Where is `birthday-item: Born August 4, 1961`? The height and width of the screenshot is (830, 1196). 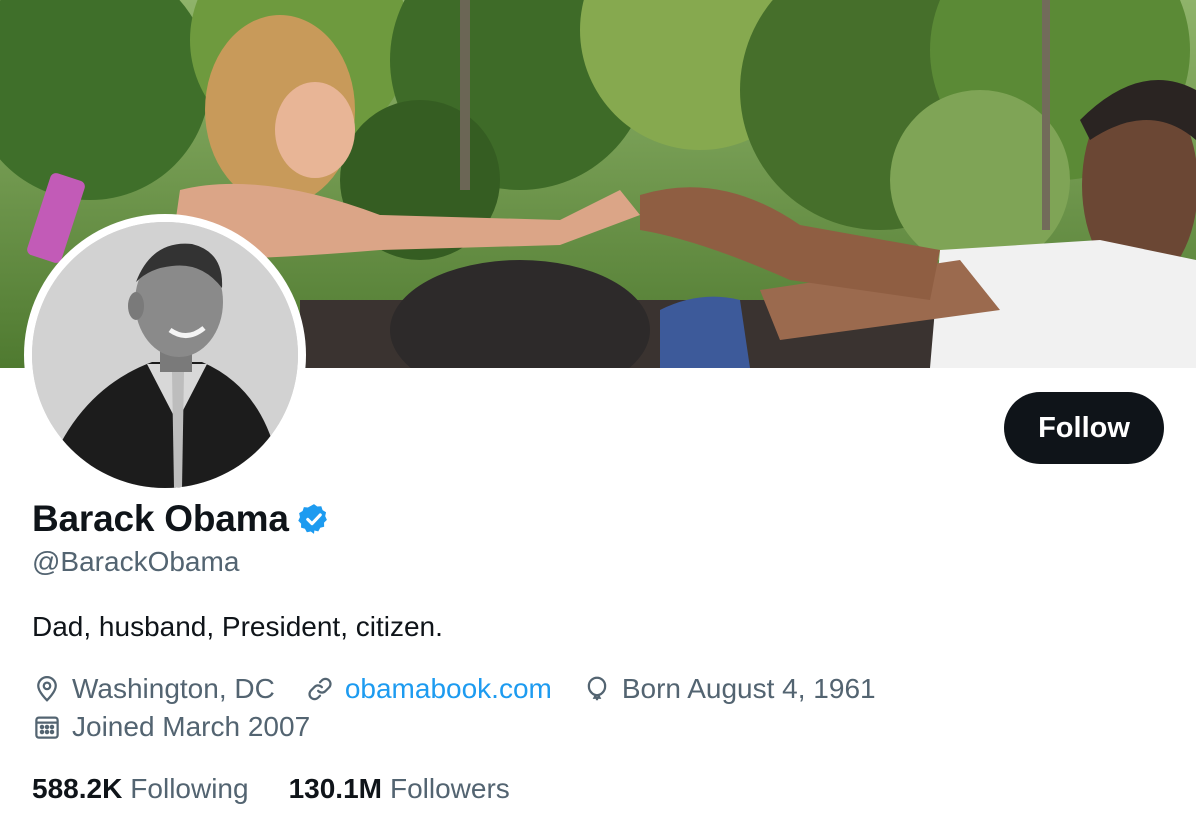
birthday-item: Born August 4, 1961 is located at coordinates (729, 689).